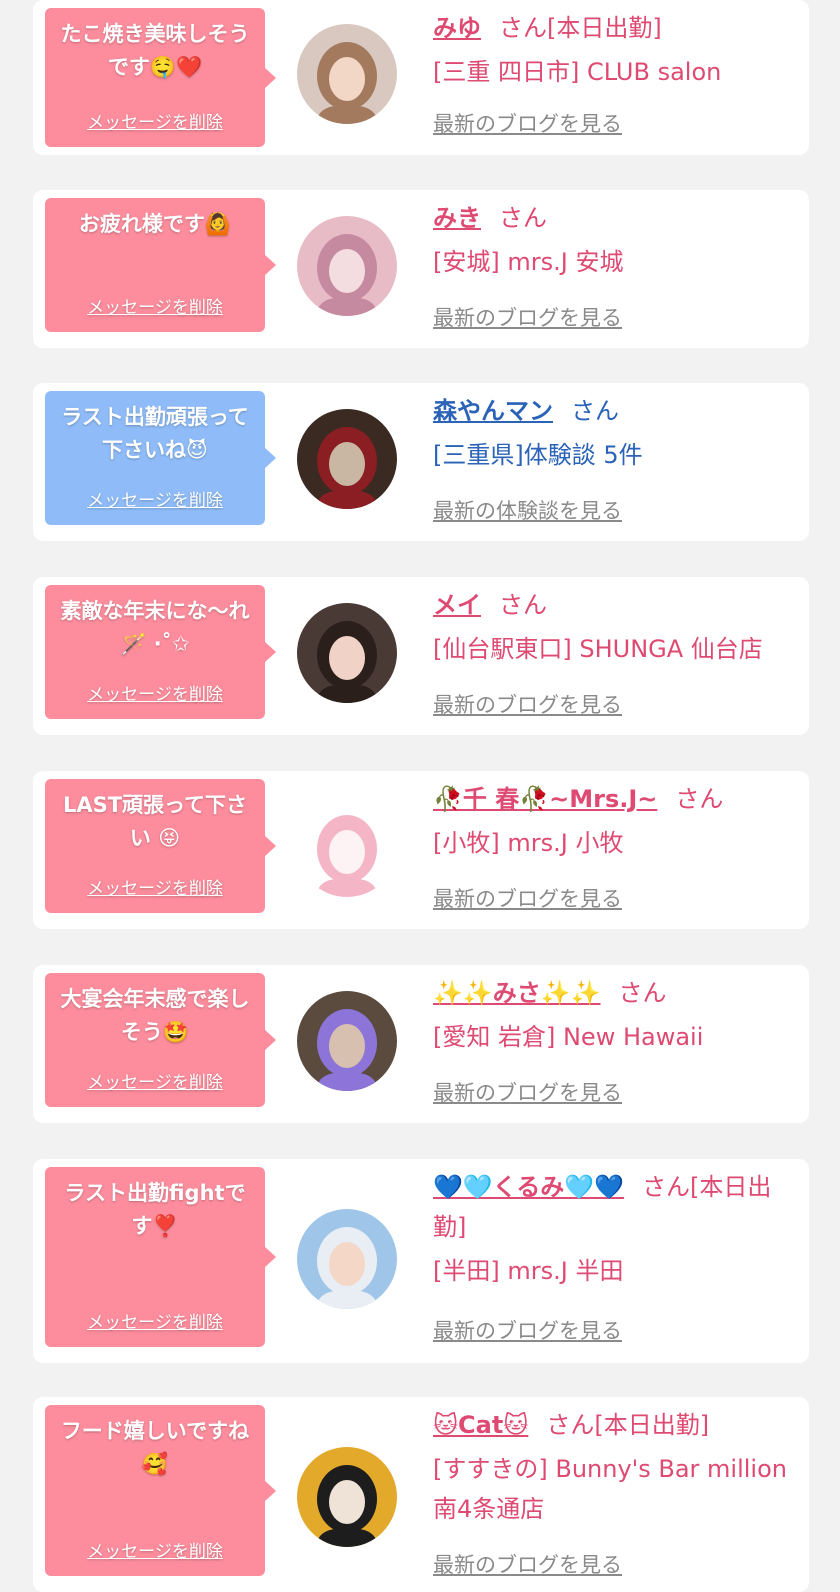  Describe the element at coordinates (160, 1490) in the screenshot. I see `message-bubble: フード嬉しいですね🥰 メッセージを削除` at that location.